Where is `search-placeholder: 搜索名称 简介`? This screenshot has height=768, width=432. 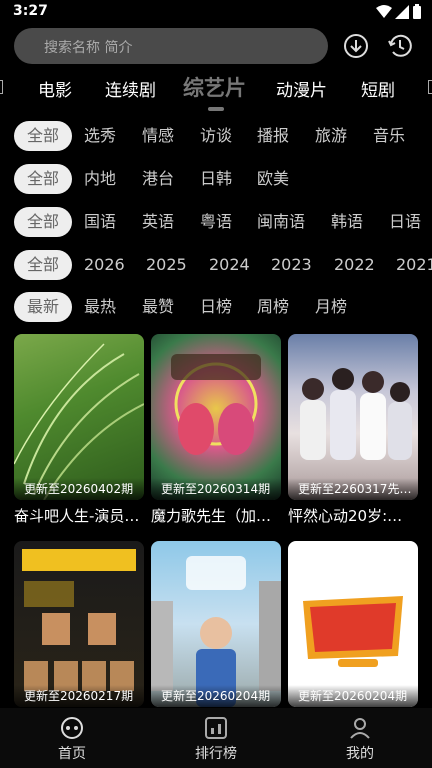 search-placeholder: 搜索名称 简介 is located at coordinates (88, 48).